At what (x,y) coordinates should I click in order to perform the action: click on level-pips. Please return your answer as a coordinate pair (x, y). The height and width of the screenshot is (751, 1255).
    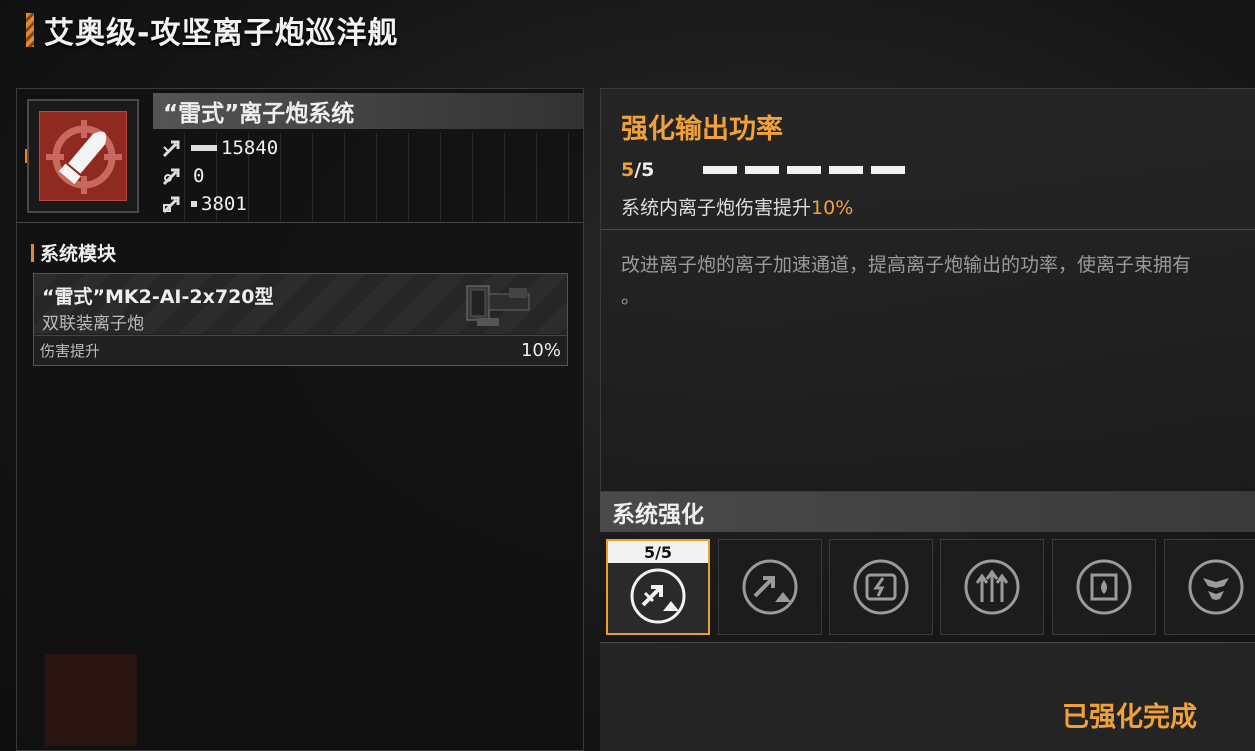
    Looking at the image, I should click on (804, 170).